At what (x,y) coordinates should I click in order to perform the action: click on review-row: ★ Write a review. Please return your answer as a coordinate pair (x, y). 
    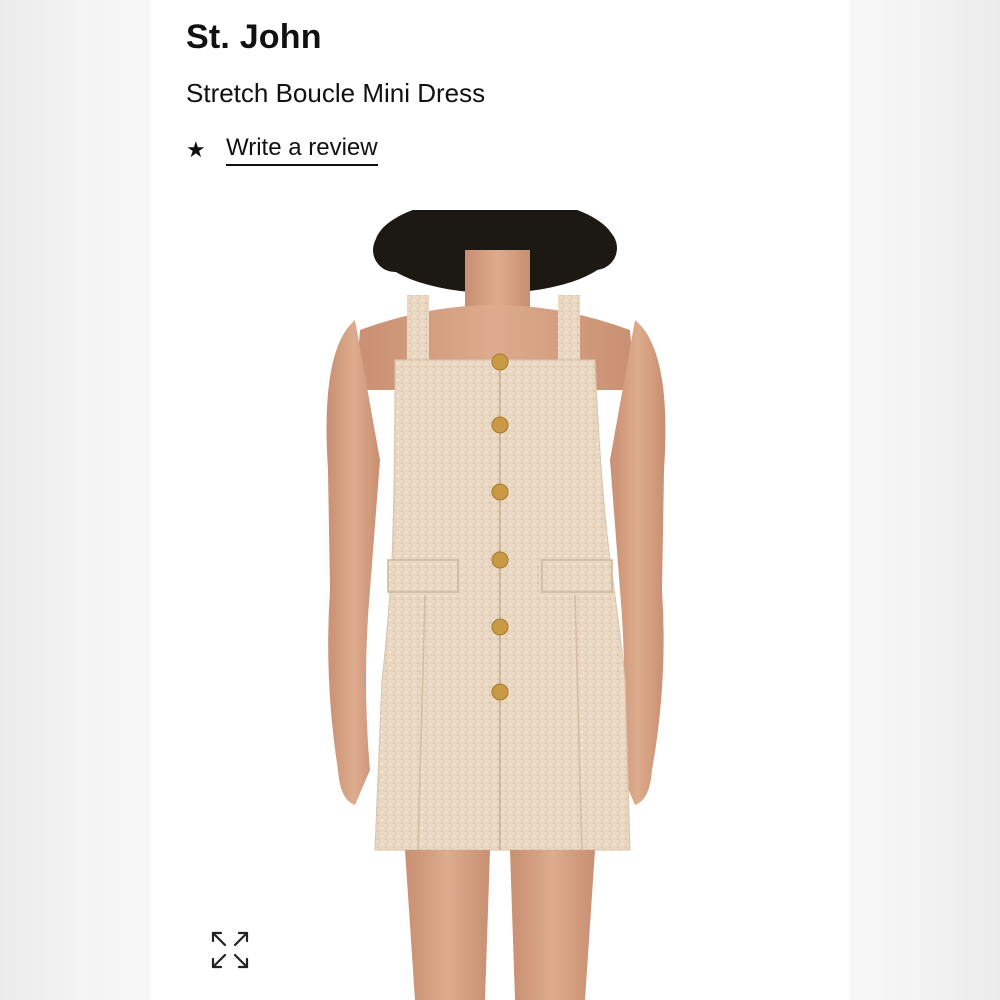
    Looking at the image, I should click on (282, 150).